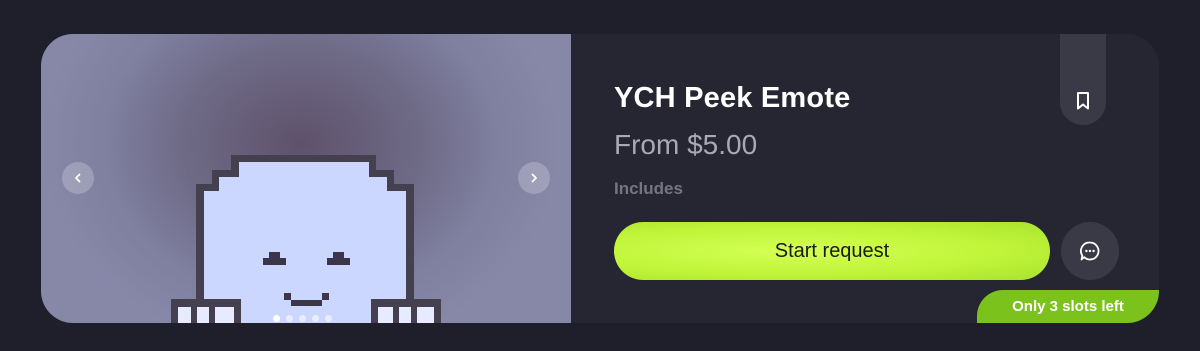 The image size is (1200, 351). I want to click on includes-label: Includes, so click(648, 188).